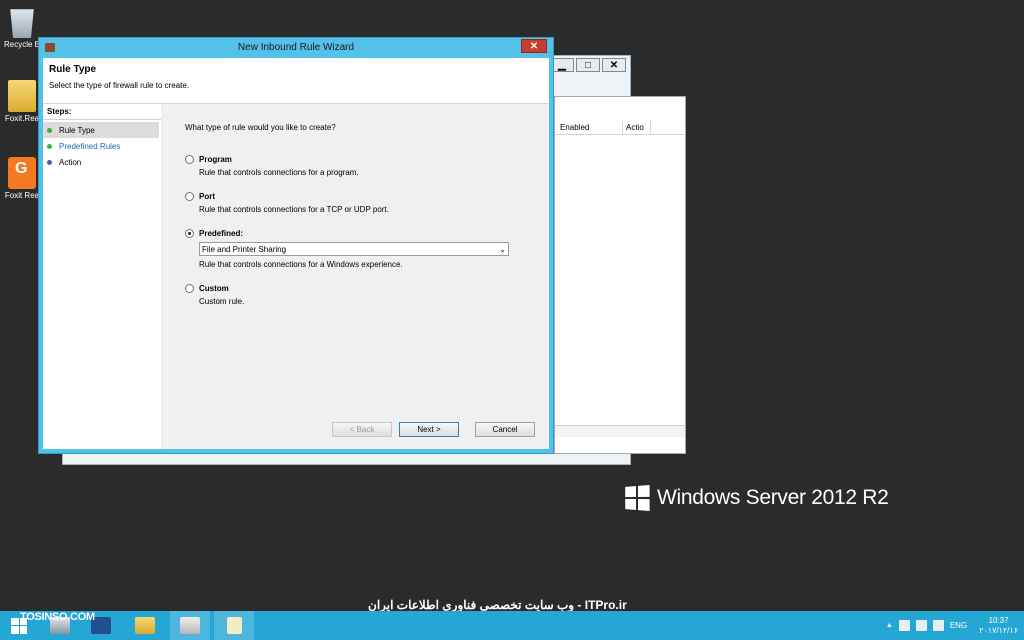 The image size is (1024, 640). What do you see at coordinates (889, 625) in the screenshot?
I see `tray-overflow-icon: ▲` at bounding box center [889, 625].